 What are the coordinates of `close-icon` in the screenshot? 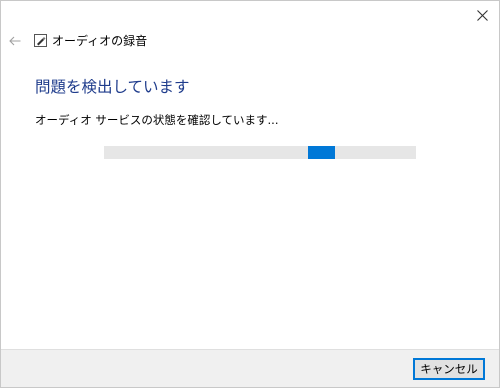 It's located at (482, 15).